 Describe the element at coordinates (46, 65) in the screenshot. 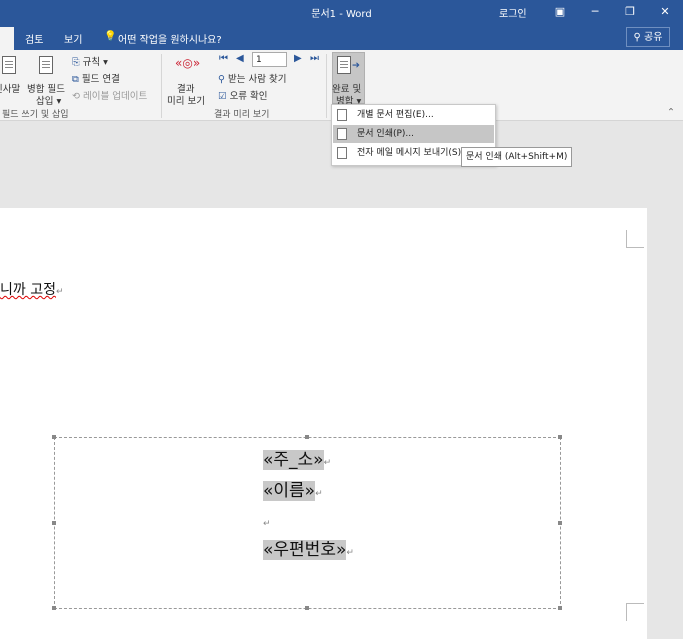

I see `insert-merge-field-icon` at that location.